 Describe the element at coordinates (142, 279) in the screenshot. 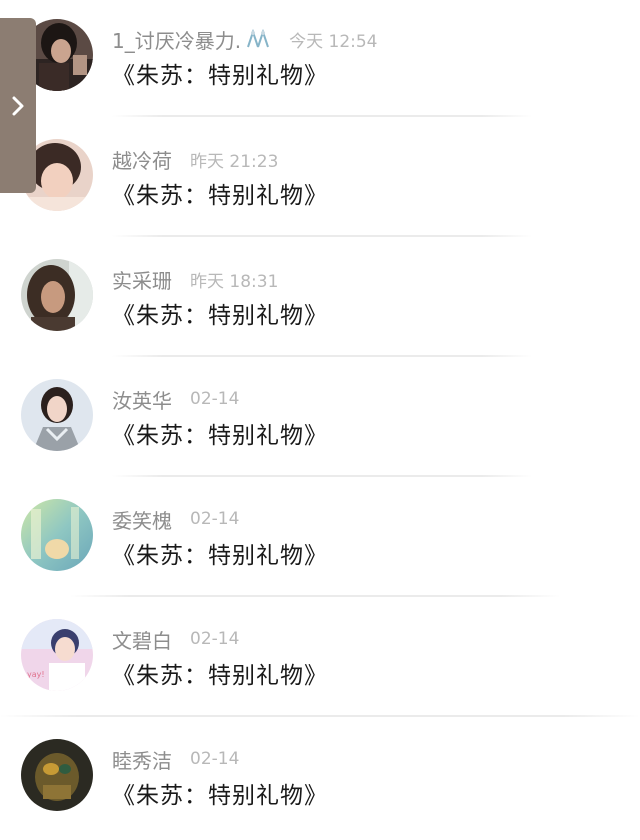

I see `sender-name: 实采珊` at that location.